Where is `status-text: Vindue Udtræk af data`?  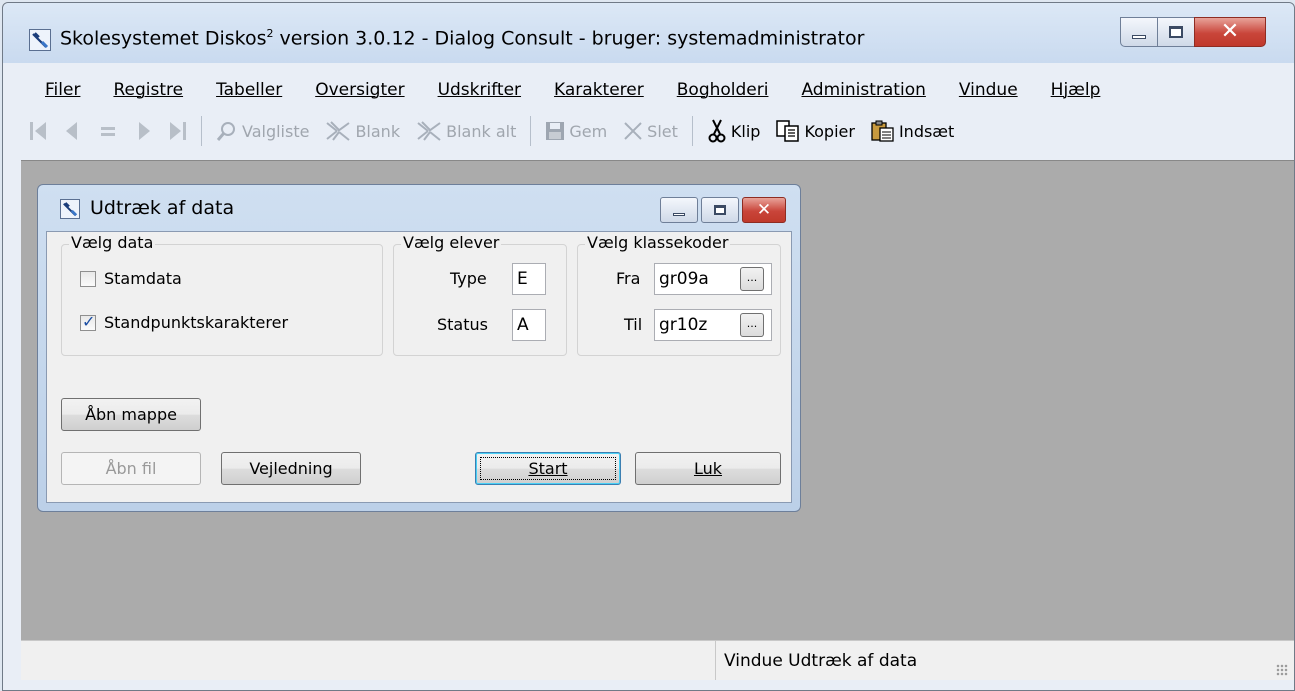
status-text: Vindue Udtræk af data is located at coordinates (816, 660).